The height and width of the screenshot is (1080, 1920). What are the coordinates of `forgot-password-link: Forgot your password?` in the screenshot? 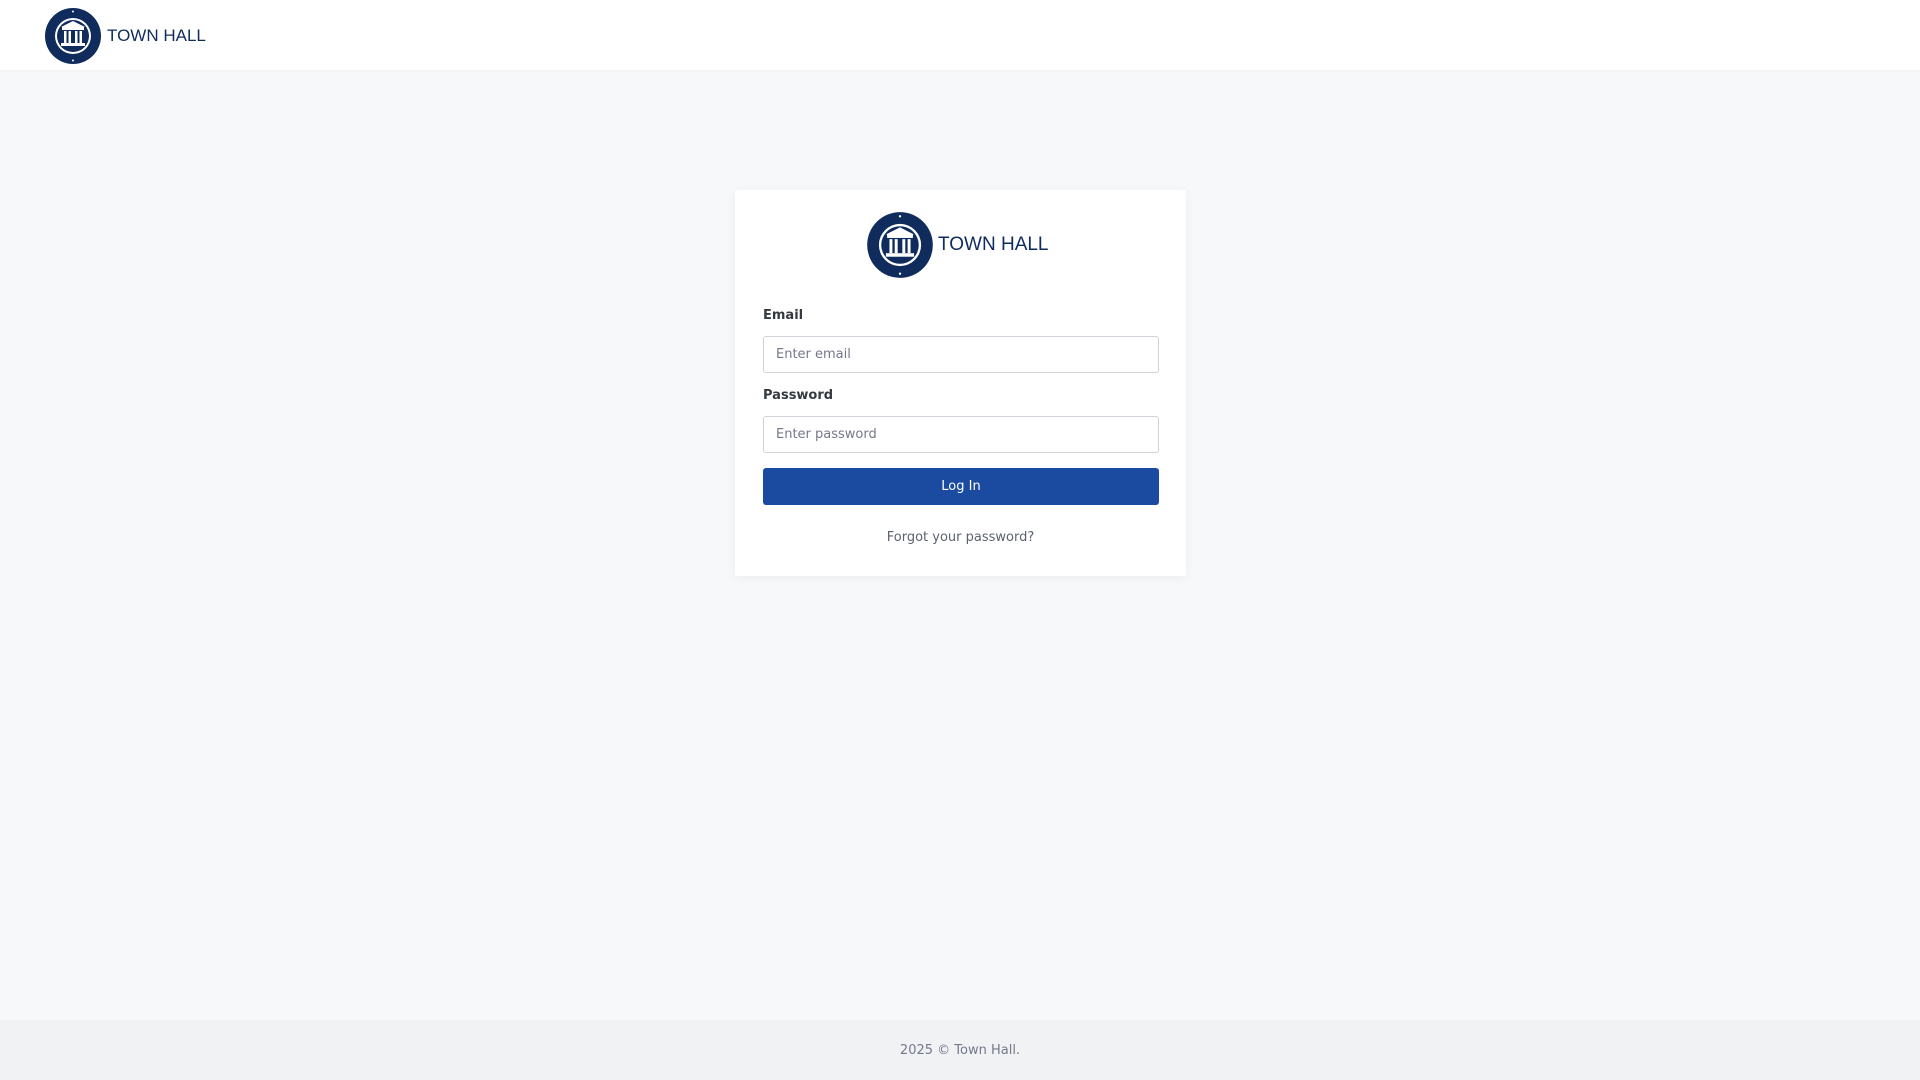 It's located at (960, 537).